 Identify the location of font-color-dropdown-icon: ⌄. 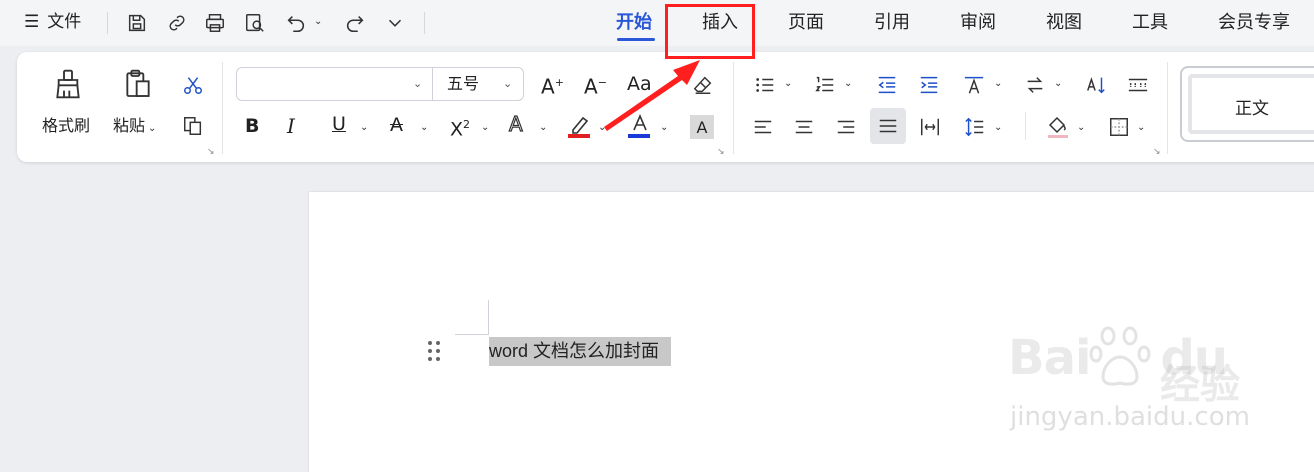
(664, 127).